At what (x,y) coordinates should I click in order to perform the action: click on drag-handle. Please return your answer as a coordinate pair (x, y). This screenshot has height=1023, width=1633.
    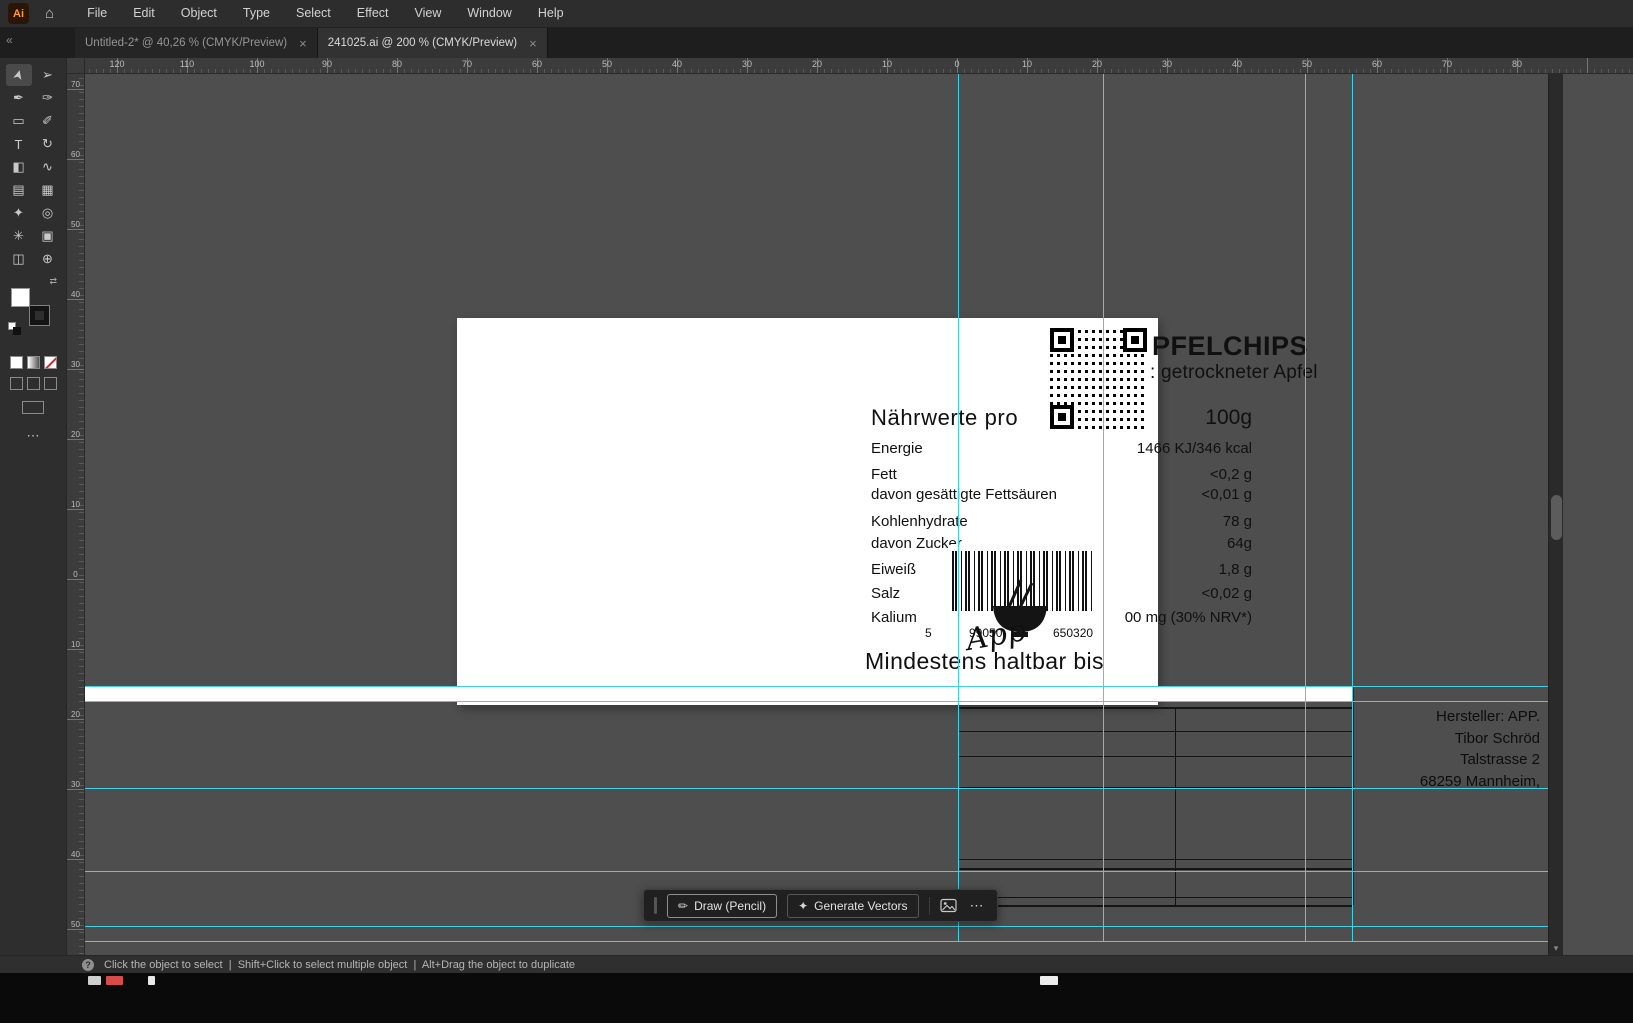
    Looking at the image, I should click on (655, 905).